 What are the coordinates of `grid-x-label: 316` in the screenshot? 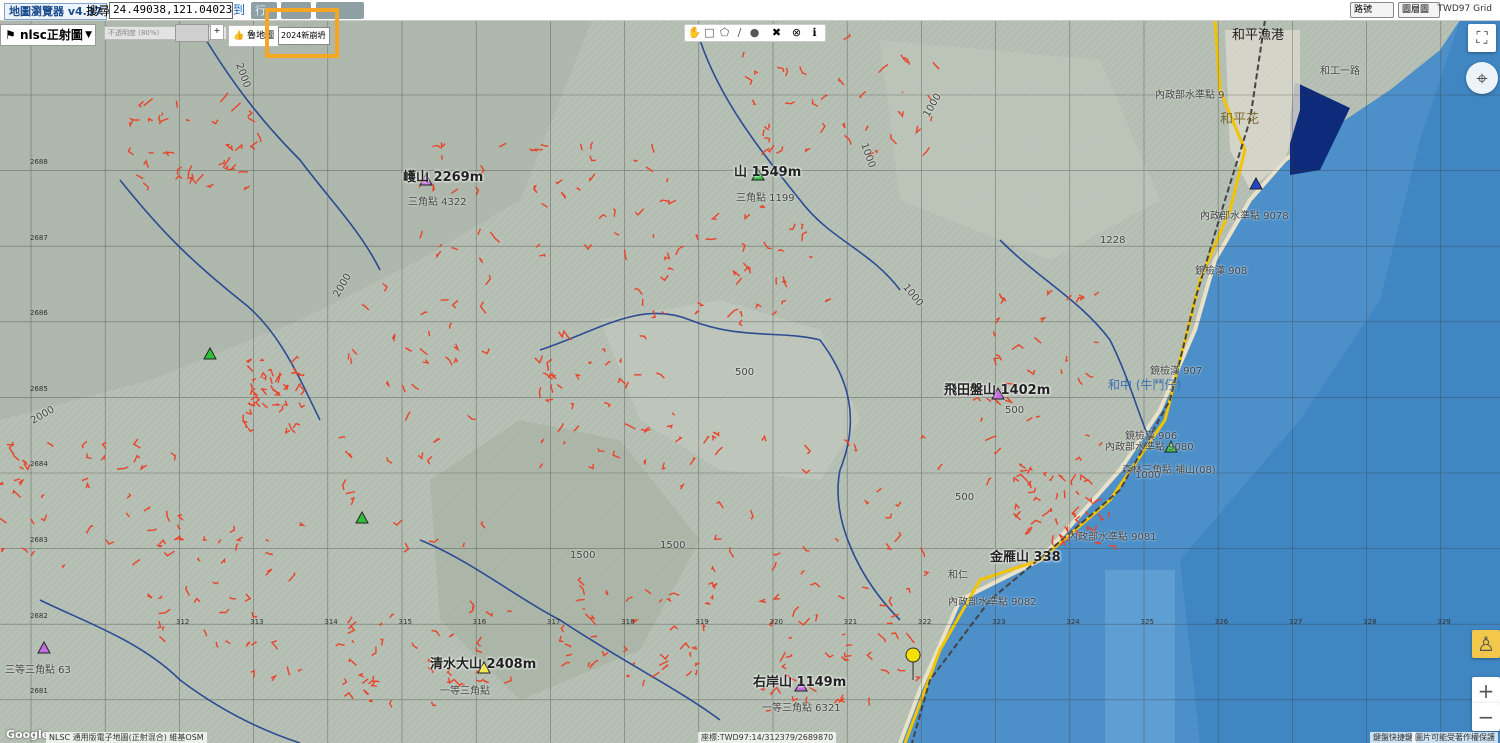 It's located at (479, 622).